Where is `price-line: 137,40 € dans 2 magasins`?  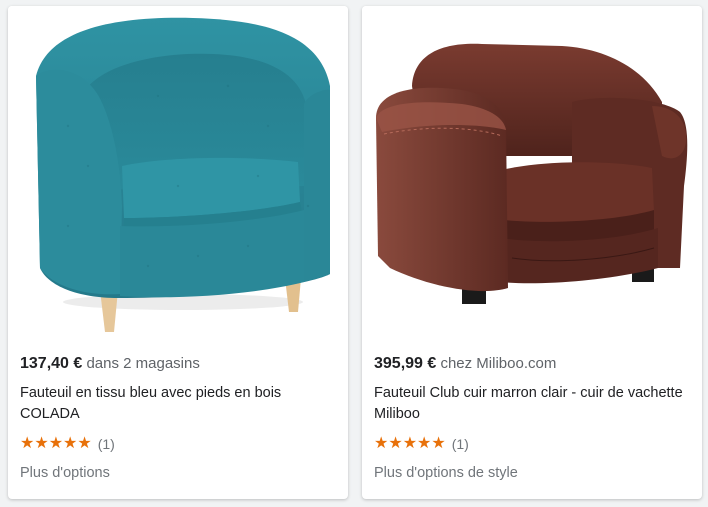
price-line: 137,40 € dans 2 magasins is located at coordinates (178, 364).